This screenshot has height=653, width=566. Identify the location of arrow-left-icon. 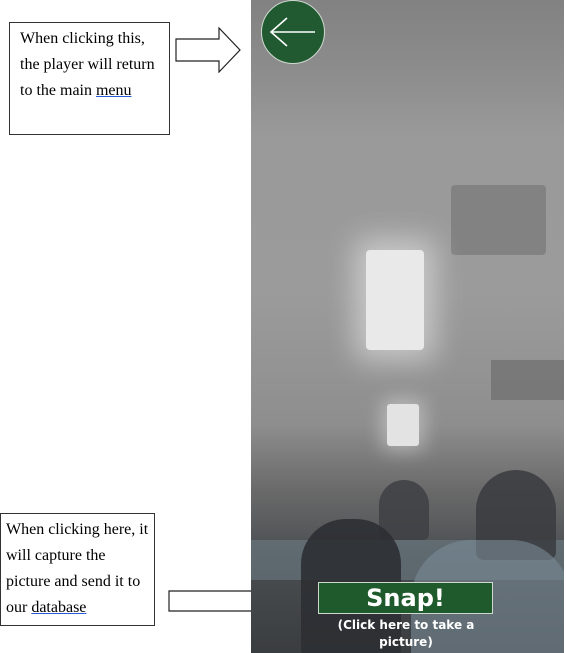
(292, 32).